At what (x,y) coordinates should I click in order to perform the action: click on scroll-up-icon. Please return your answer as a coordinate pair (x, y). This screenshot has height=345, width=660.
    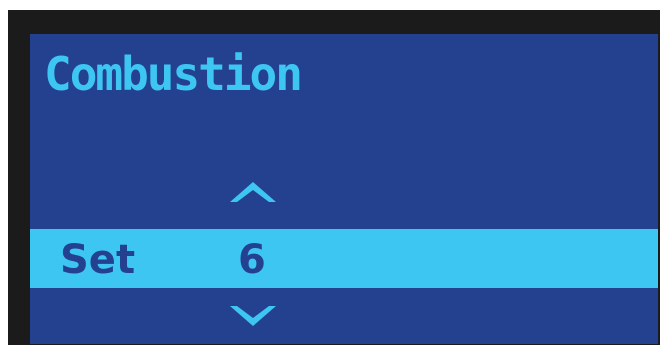
    Looking at the image, I should click on (253, 192).